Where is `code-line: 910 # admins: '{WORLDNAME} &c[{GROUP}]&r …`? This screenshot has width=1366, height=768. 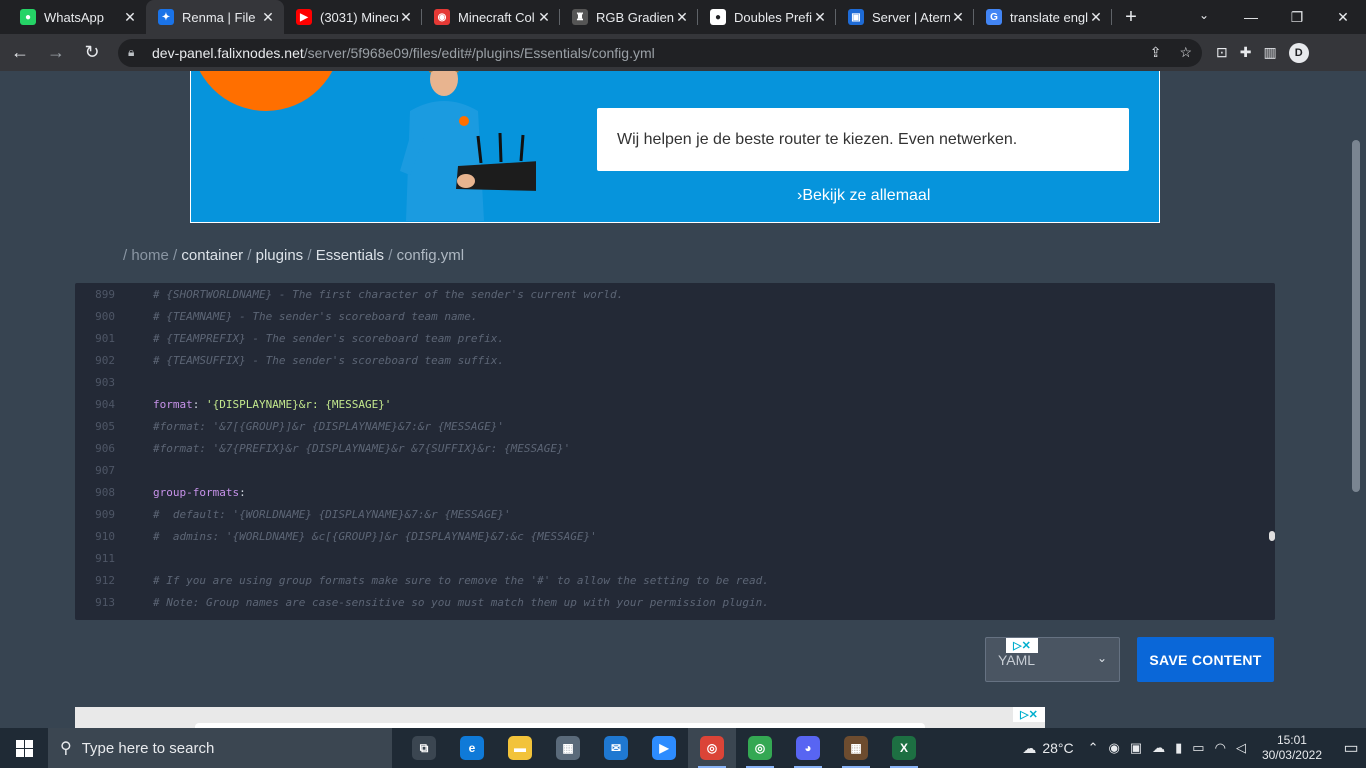
code-line: 910 # admins: '{WORLDNAME} &c[{GROUP}]&r … is located at coordinates (675, 536).